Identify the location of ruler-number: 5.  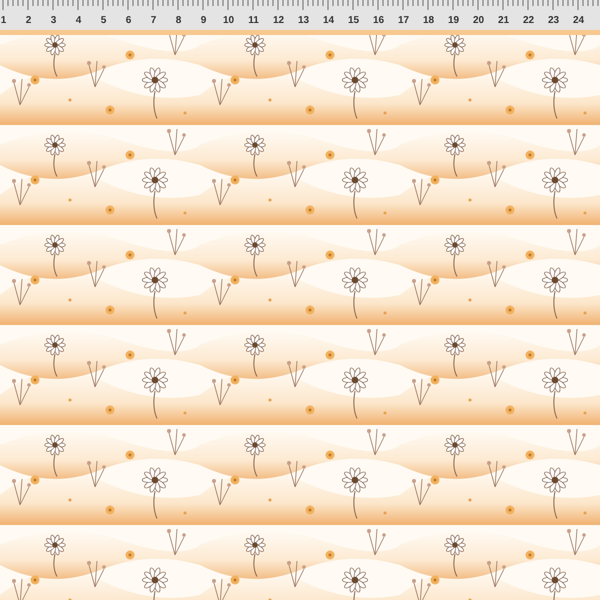
(104, 21).